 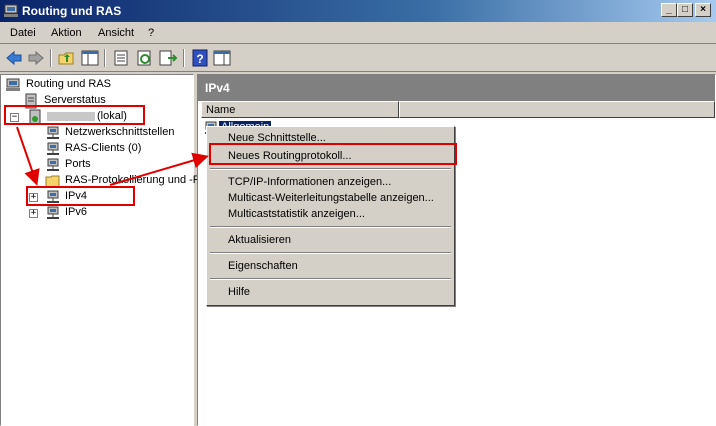 I want to click on pane-header: IPv4, so click(x=456, y=88).